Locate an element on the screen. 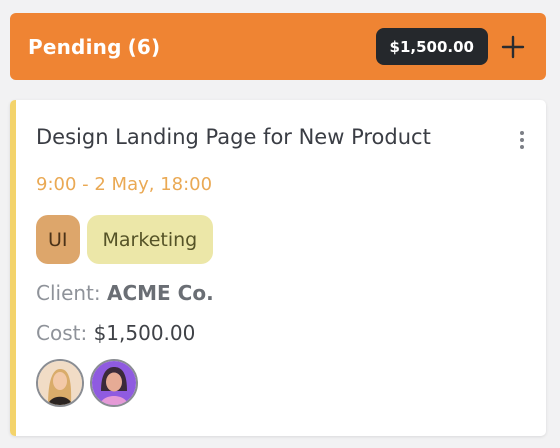 This screenshot has height=448, width=560. column-title: Pending (6) is located at coordinates (94, 47).